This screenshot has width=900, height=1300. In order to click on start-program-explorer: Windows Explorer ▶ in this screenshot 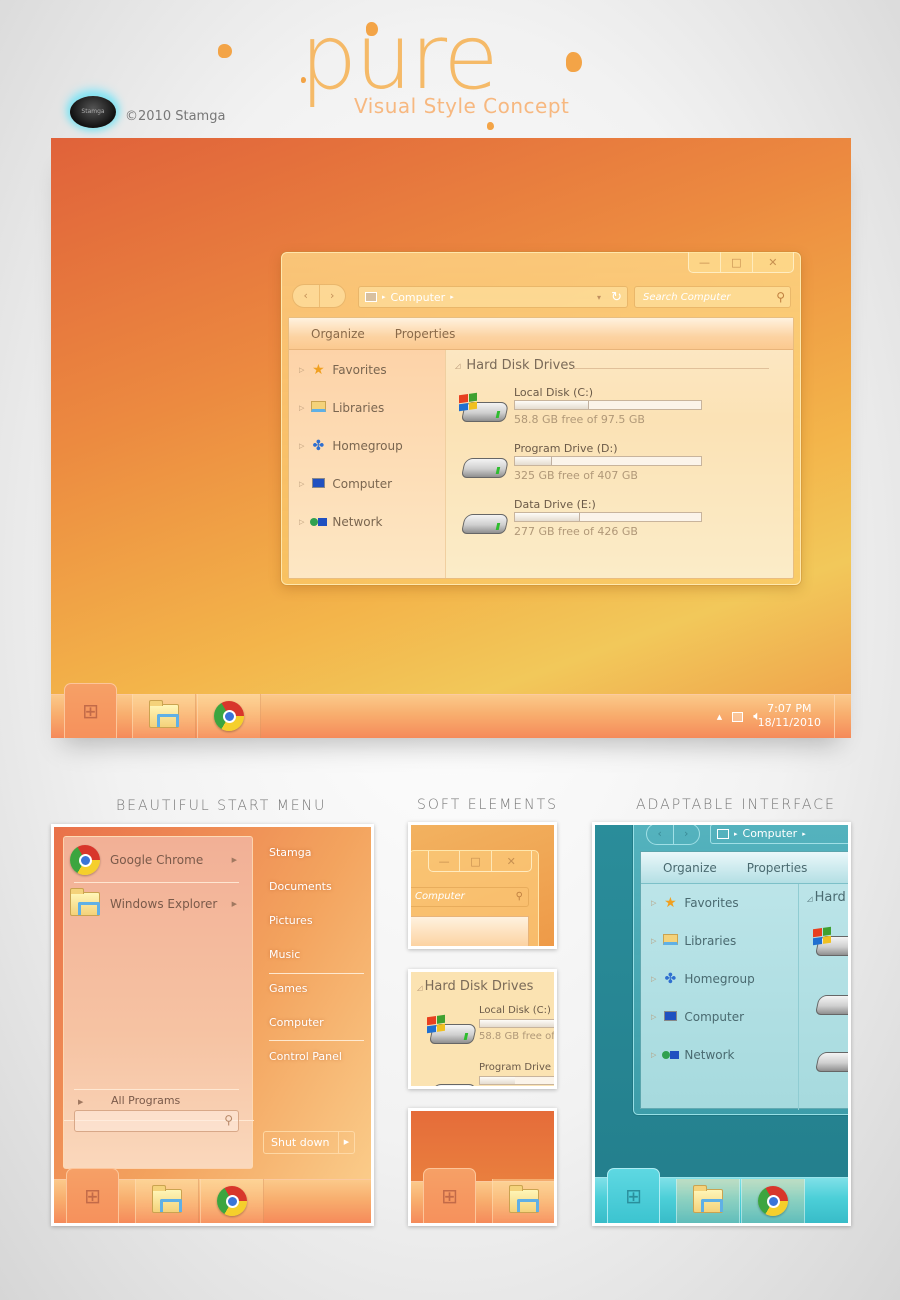, I will do `click(157, 902)`.